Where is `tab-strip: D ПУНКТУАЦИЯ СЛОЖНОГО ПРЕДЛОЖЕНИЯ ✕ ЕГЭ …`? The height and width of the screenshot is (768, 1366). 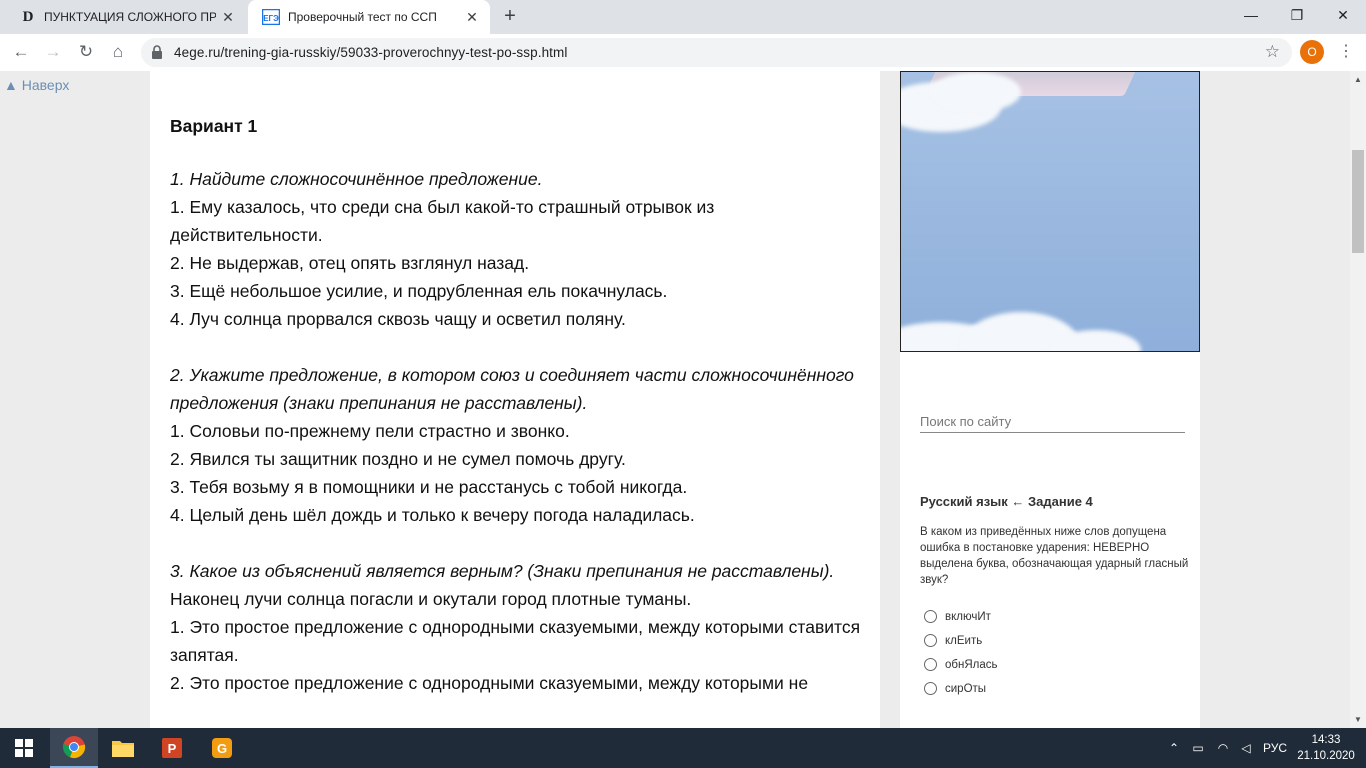 tab-strip: D ПУНКТУАЦИЯ СЛОЖНОГО ПРЕДЛОЖЕНИЯ ✕ ЕГЭ … is located at coordinates (683, 17).